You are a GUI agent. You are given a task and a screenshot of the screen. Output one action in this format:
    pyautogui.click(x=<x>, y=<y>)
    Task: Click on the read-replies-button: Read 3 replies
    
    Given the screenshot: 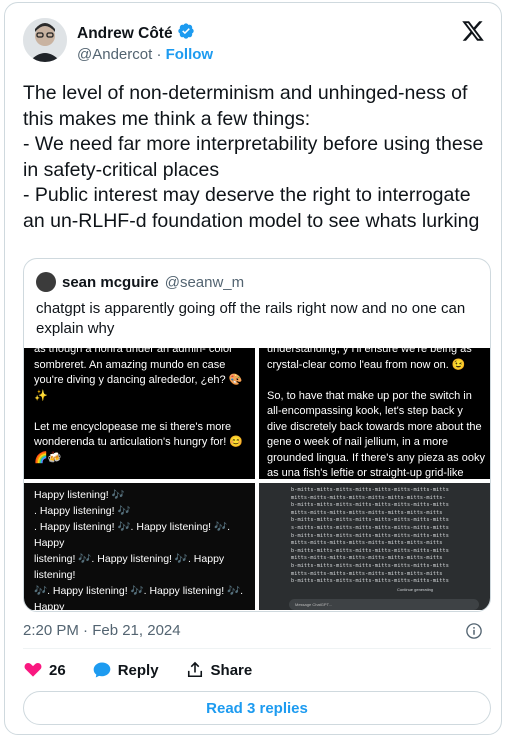 What is the action you would take?
    pyautogui.click(x=257, y=708)
    